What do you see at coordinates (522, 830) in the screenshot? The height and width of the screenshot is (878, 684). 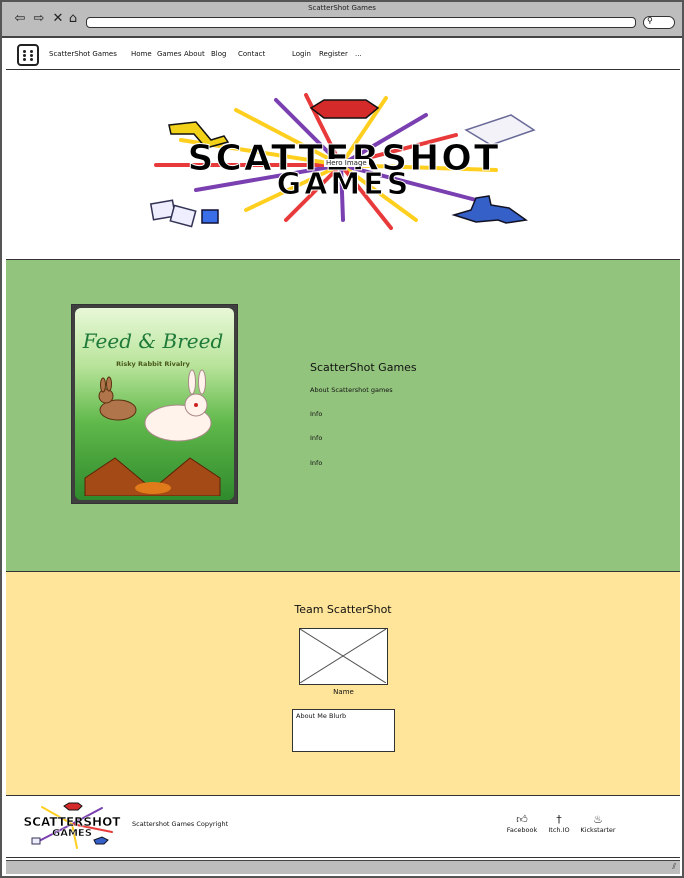 I see `social-label: Facebook` at bounding box center [522, 830].